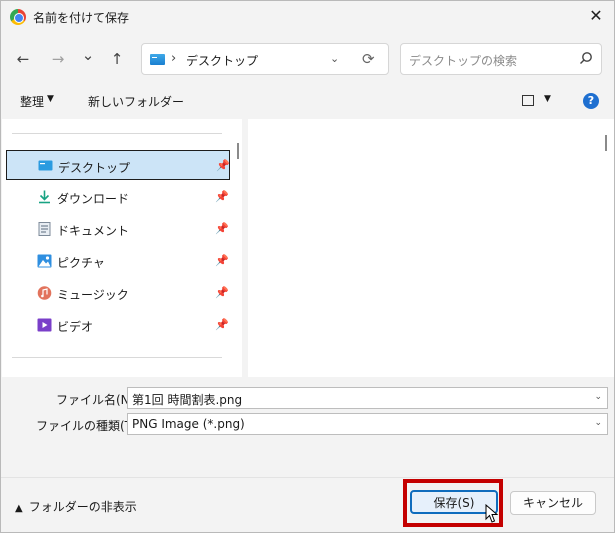  I want to click on up-button: ↑, so click(117, 59).